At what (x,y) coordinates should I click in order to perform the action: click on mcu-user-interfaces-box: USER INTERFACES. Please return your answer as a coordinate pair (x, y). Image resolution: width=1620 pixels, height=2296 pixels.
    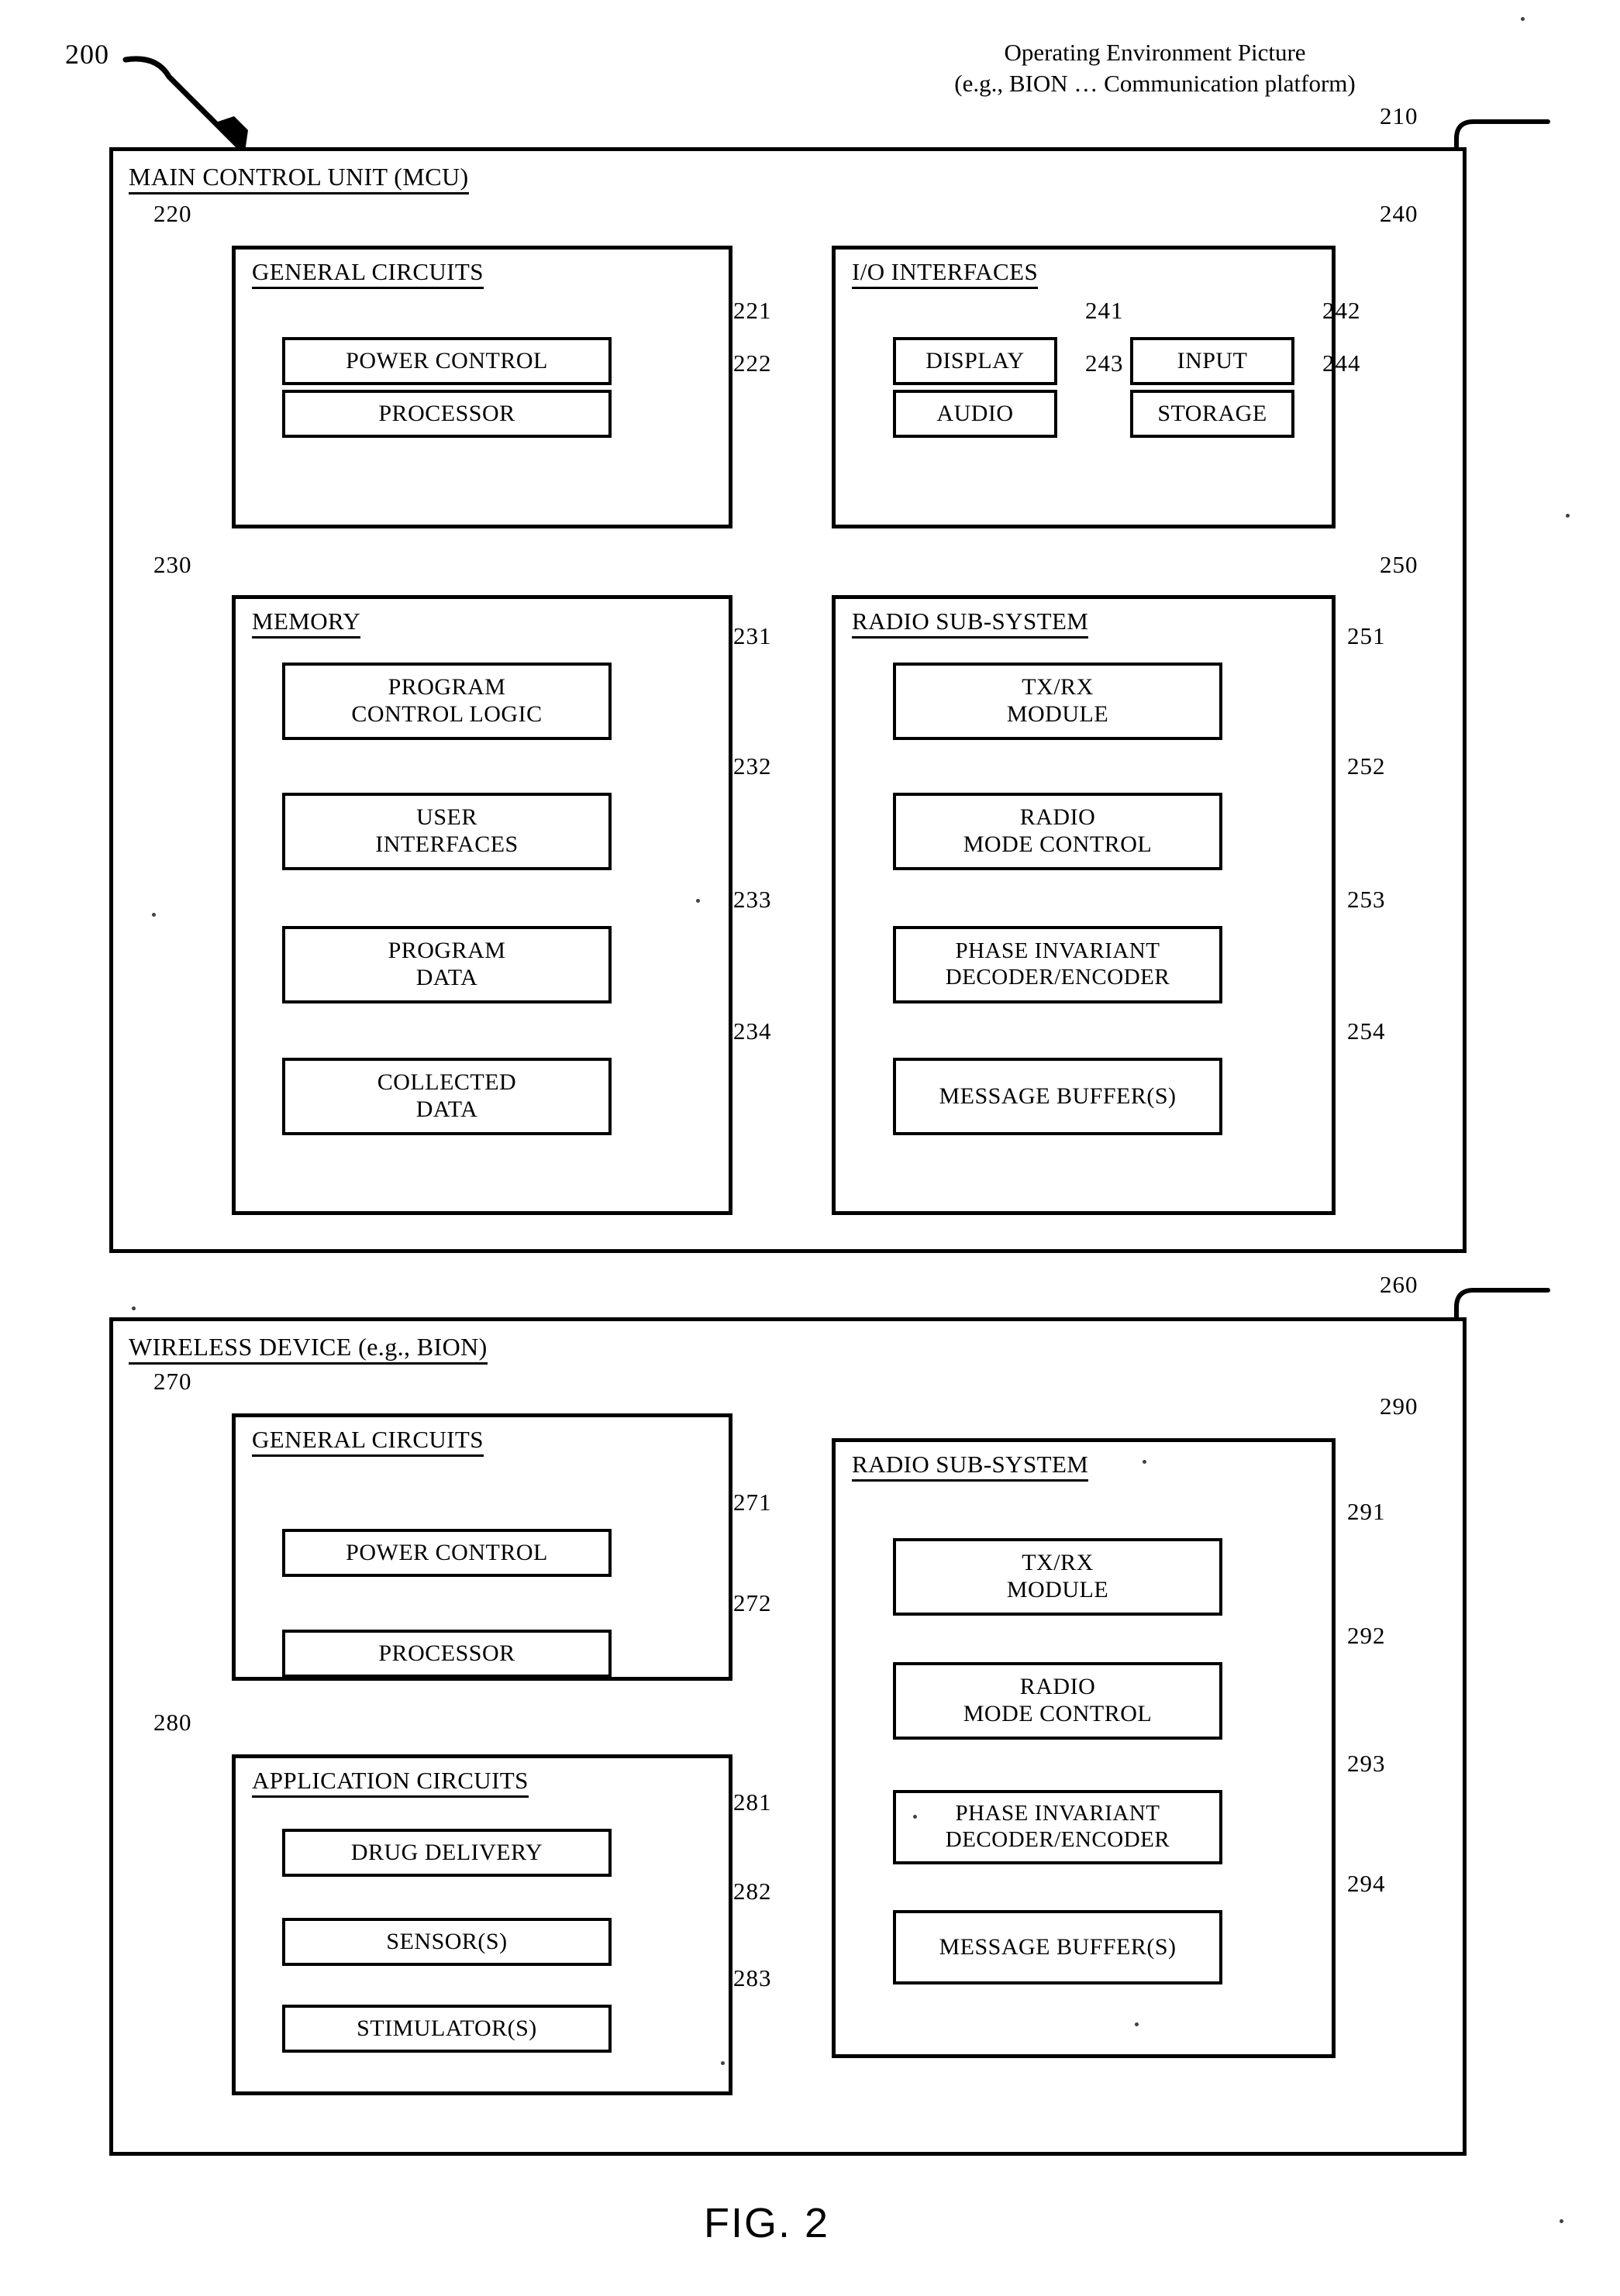
    Looking at the image, I should click on (447, 831).